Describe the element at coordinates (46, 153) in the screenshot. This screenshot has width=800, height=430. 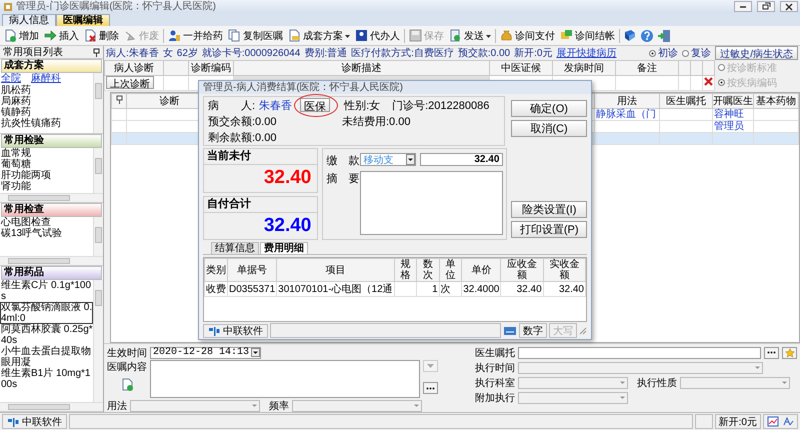
I see `list-item: 血常规` at that location.